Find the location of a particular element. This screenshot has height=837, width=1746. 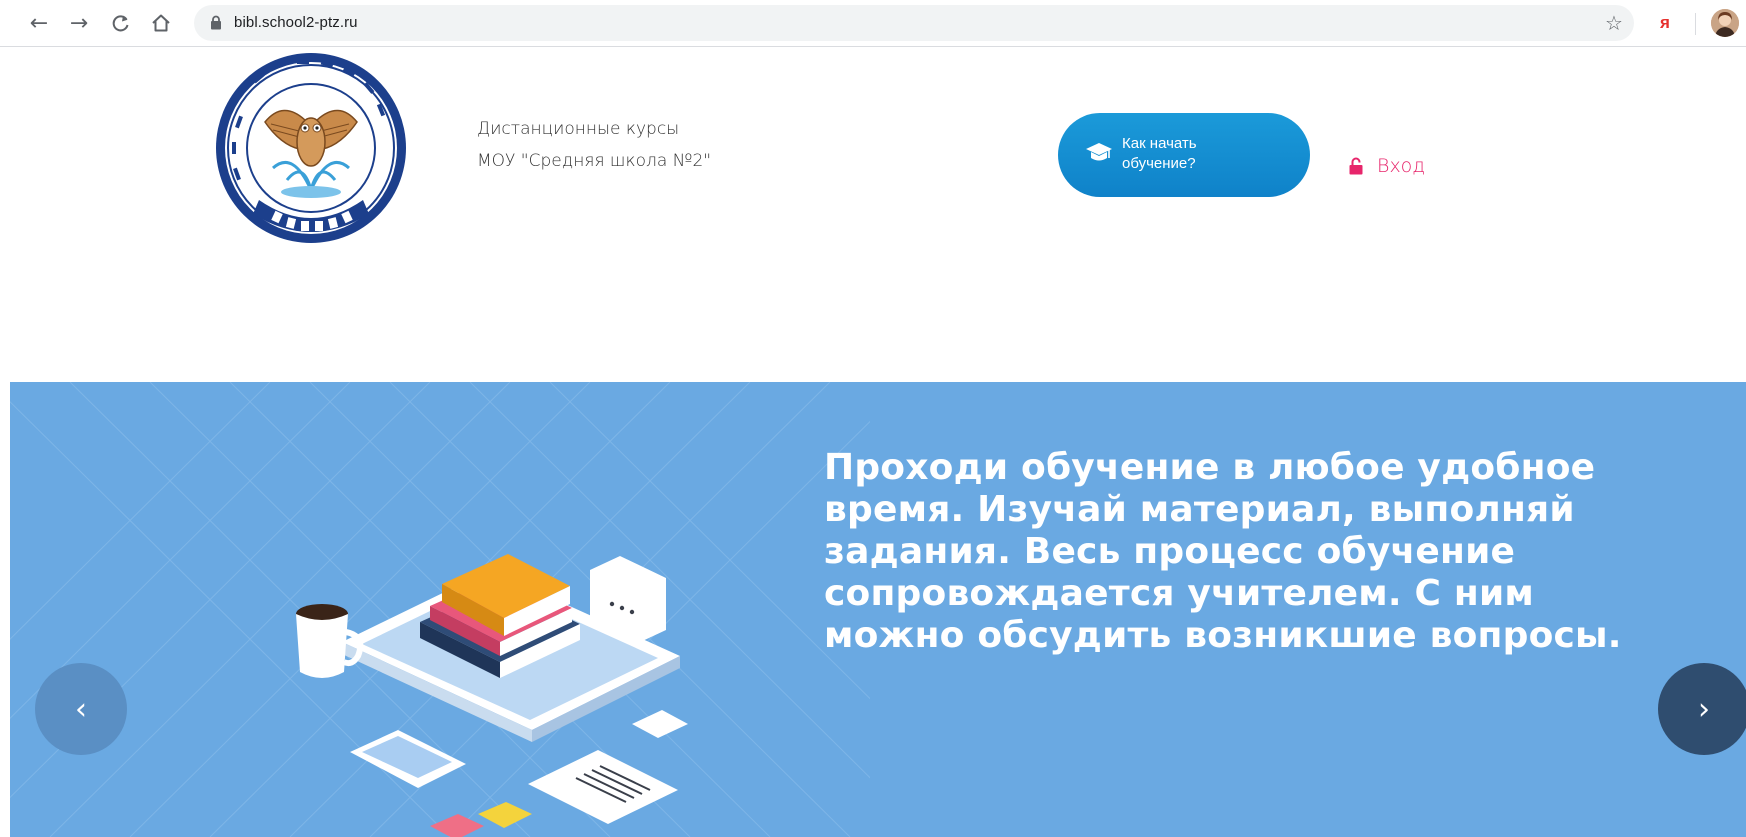

how-to-start-button: Как начать обучение? is located at coordinates (1184, 155).